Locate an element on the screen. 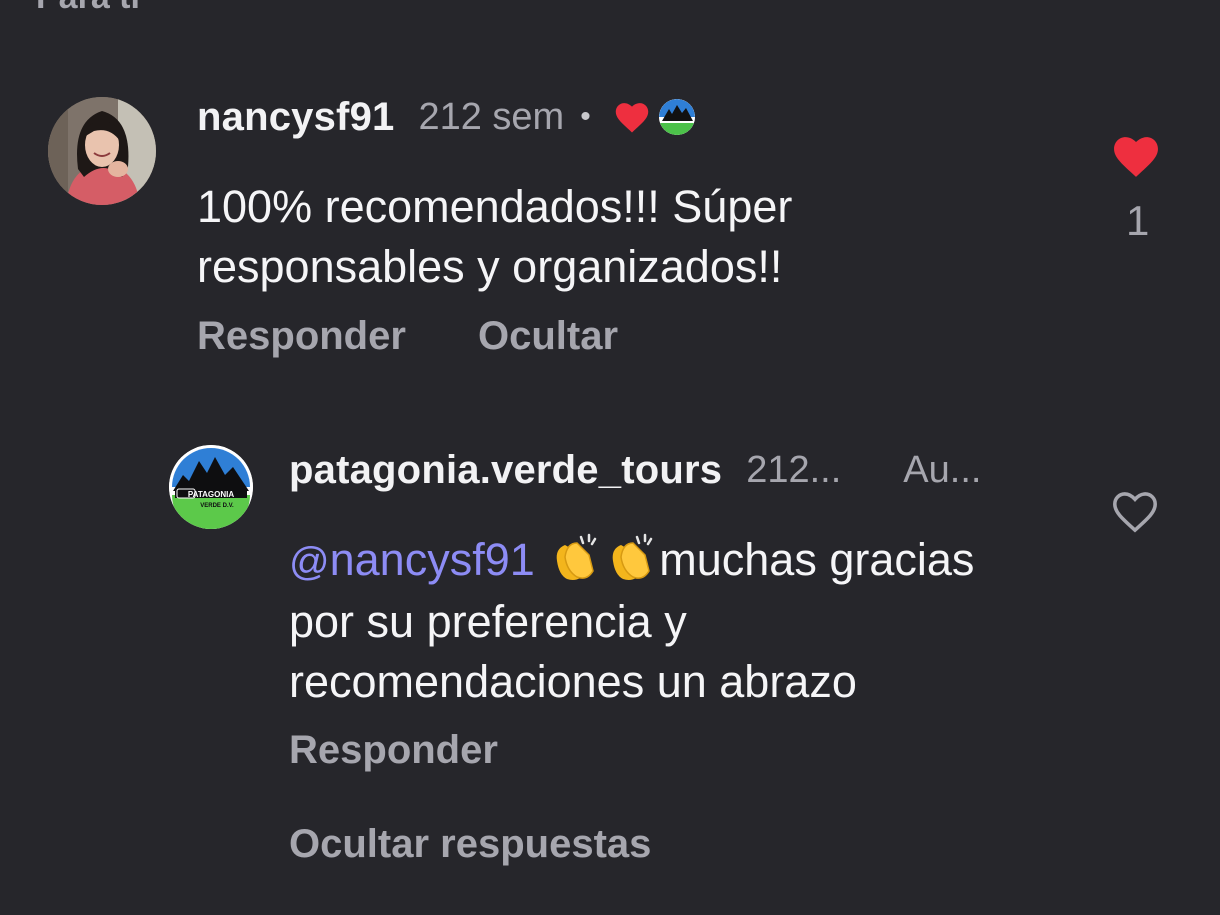  threads-icon: @ is located at coordinates (309, 562).